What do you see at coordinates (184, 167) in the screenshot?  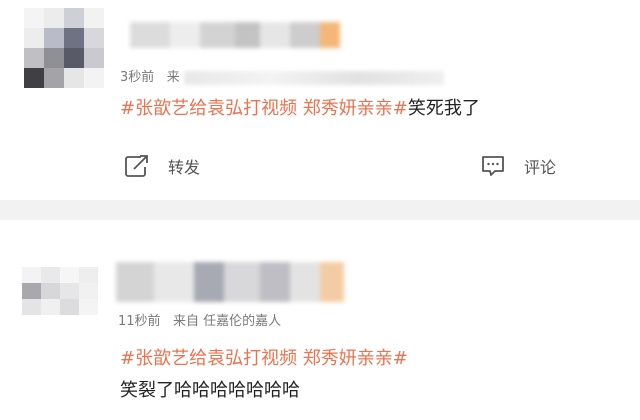 I see `repost-label: 转发` at bounding box center [184, 167].